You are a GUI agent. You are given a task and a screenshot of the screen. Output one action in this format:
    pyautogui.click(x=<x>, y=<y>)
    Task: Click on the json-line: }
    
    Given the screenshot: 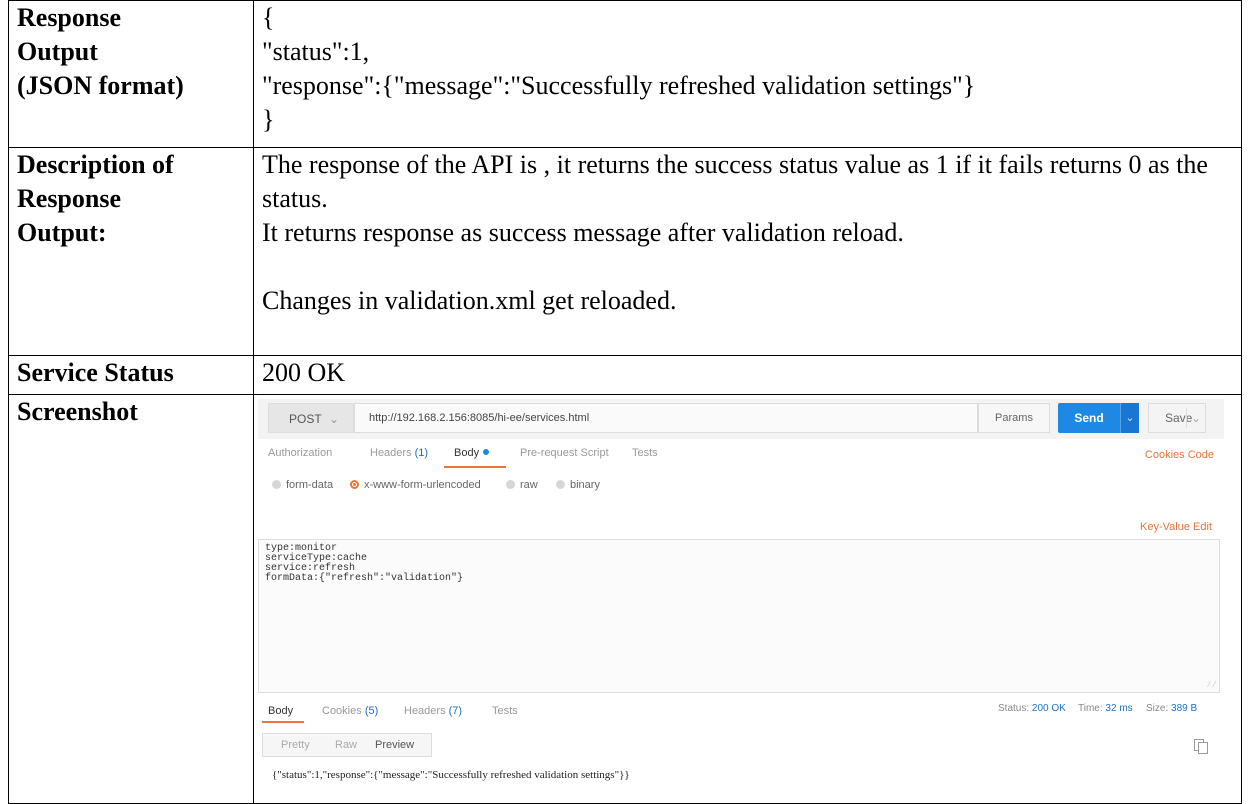 What is the action you would take?
    pyautogui.click(x=268, y=119)
    